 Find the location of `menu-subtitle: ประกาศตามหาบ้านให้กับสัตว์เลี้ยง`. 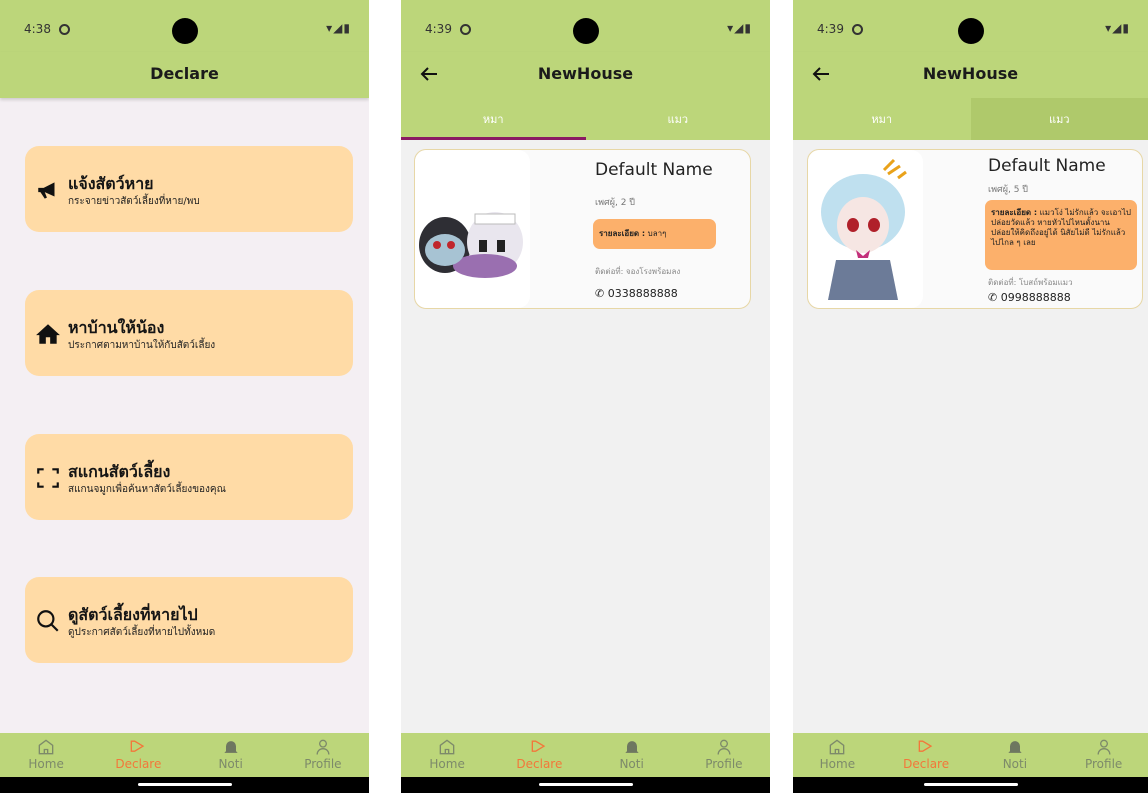

menu-subtitle: ประกาศตามหาบ้านให้กับสัตว์เลี้ยง is located at coordinates (142, 345).